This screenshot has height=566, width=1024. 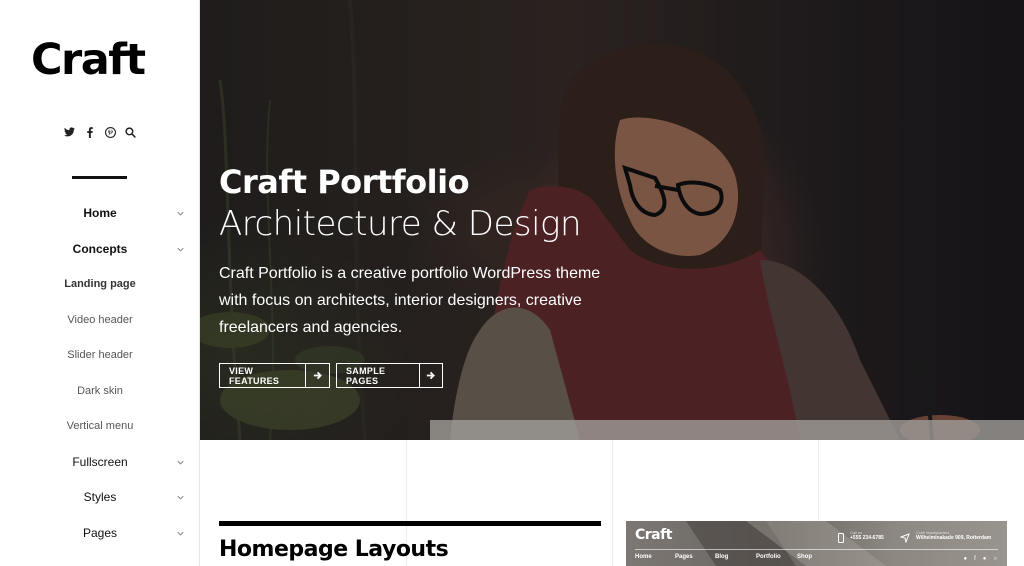 What do you see at coordinates (816, 549) in the screenshot?
I see `preview-divider` at bounding box center [816, 549].